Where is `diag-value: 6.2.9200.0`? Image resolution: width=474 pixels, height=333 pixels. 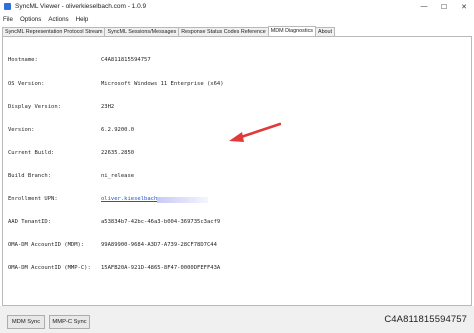
diag-value: 6.2.9200.0 is located at coordinates (118, 129).